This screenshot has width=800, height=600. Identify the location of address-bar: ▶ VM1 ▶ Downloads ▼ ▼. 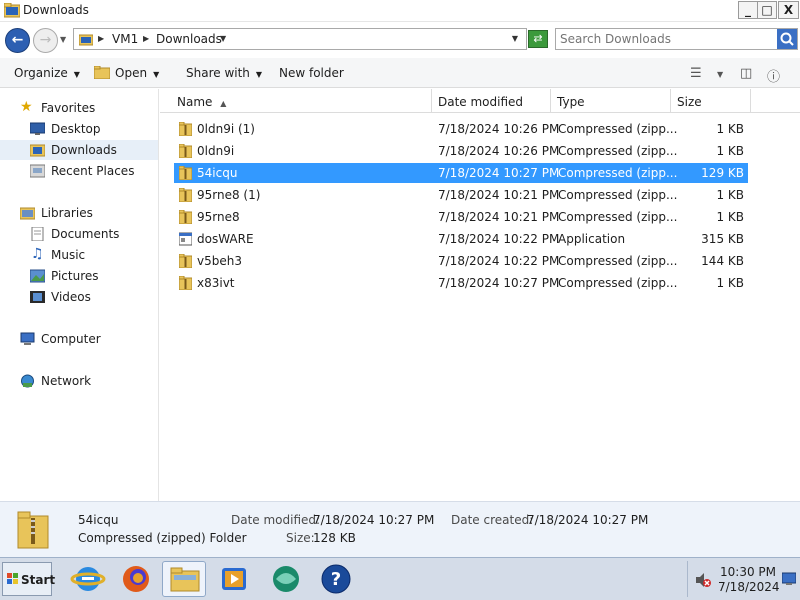
(300, 39).